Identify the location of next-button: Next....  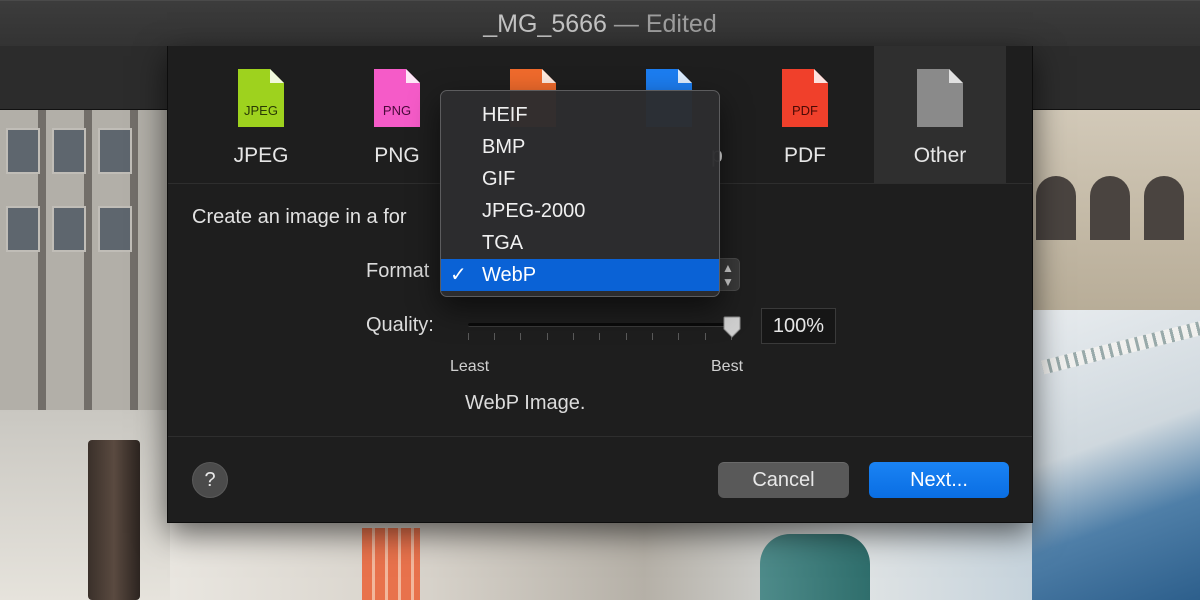
(939, 480).